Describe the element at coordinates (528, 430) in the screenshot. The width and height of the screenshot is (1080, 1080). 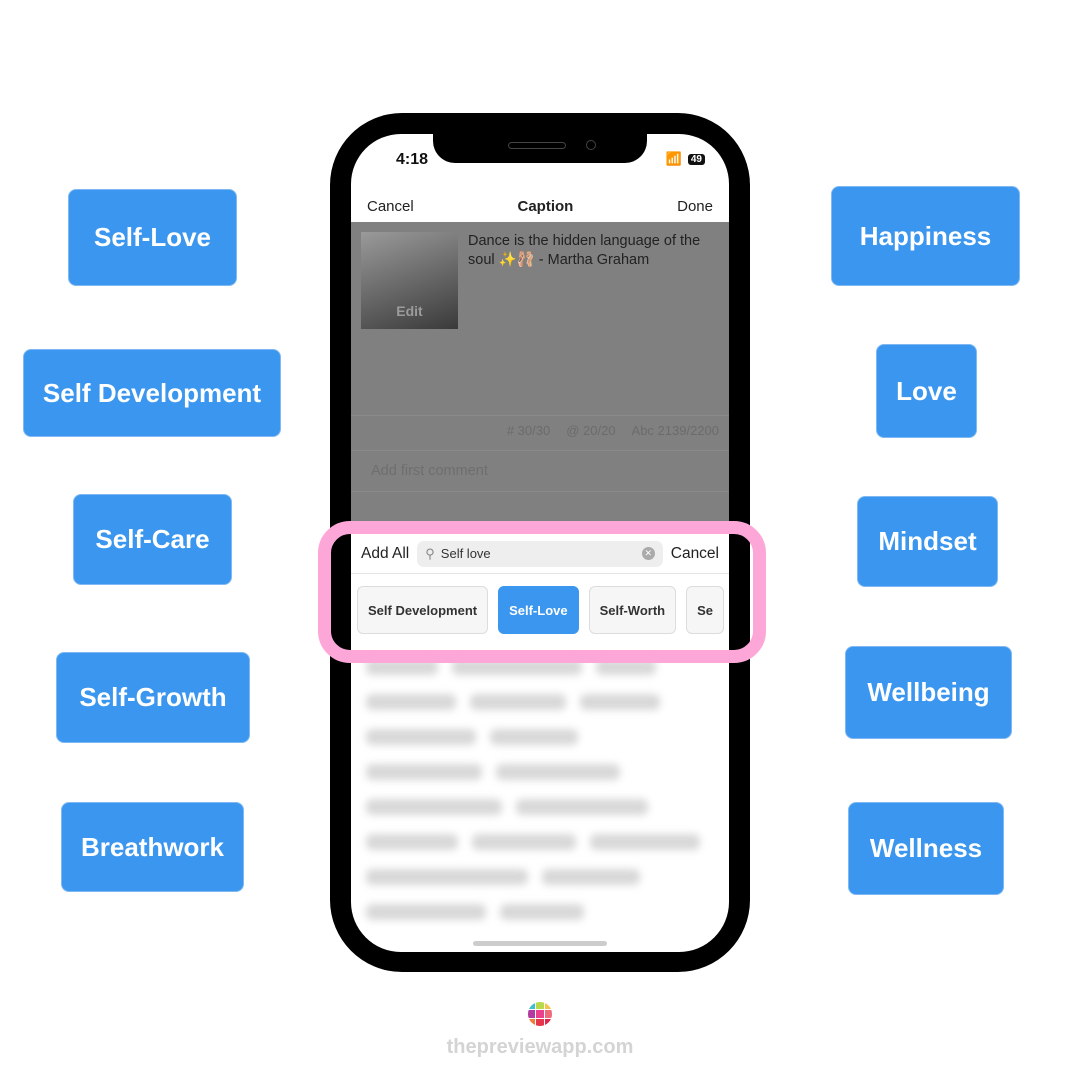
I see `hashtag-count: # 30/30` at that location.